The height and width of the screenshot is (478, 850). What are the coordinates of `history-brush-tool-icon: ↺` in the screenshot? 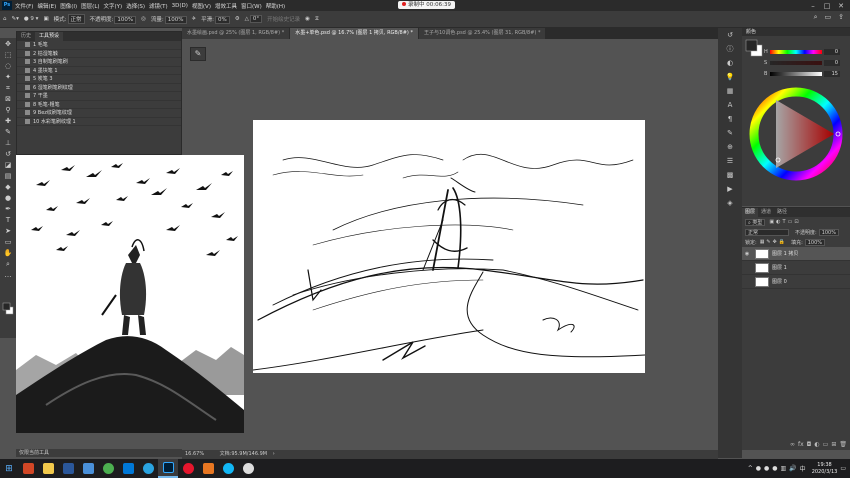 It's located at (8, 154).